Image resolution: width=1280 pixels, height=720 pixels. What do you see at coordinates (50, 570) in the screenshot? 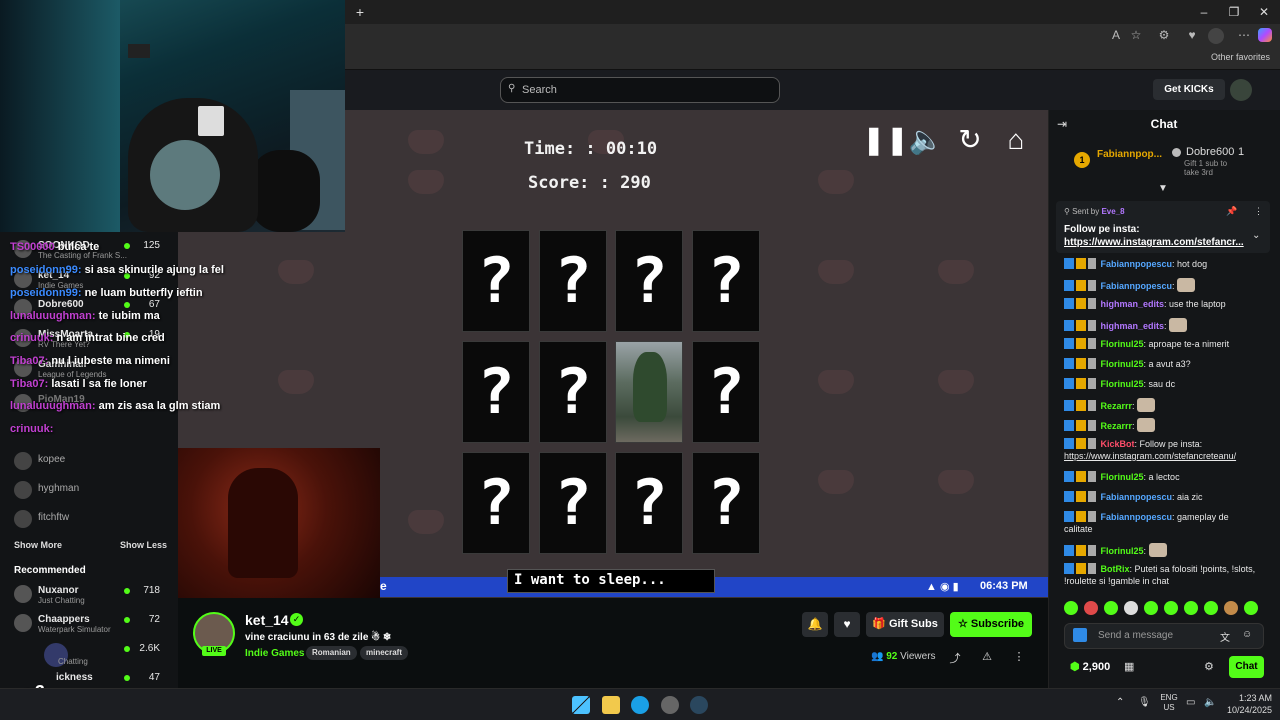
I see `recommended-heading: Recommended` at bounding box center [50, 570].